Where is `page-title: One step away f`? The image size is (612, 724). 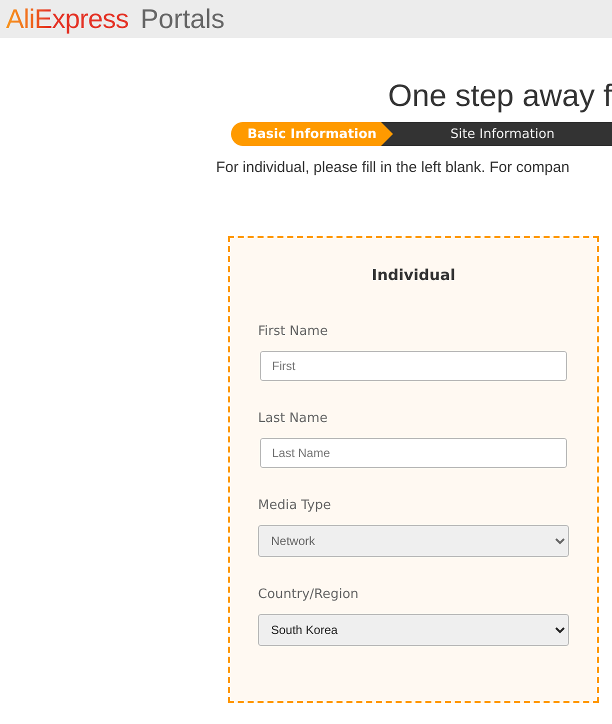
page-title: One step away f is located at coordinates (500, 96).